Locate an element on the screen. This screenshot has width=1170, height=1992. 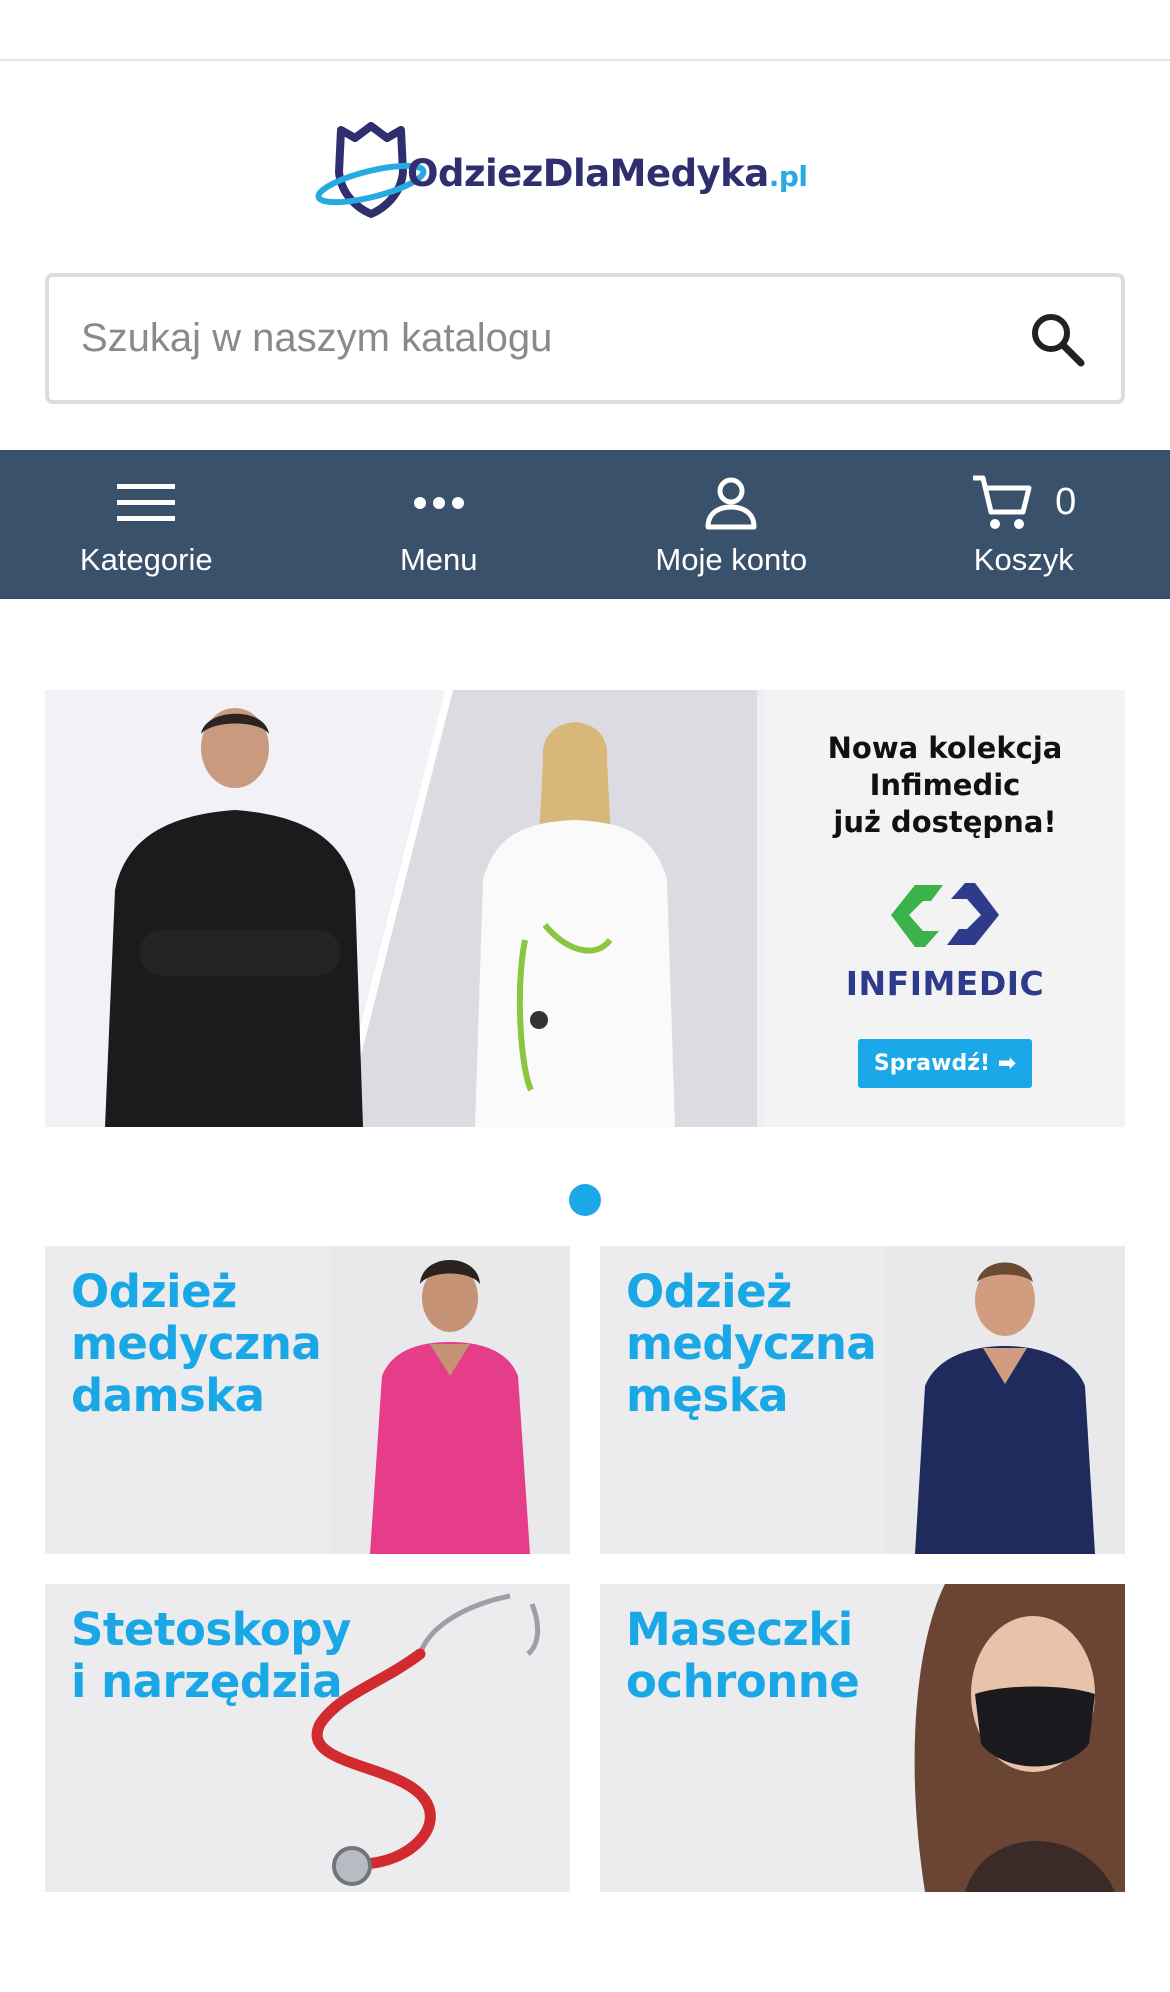
more-dots-icon is located at coordinates (439, 503).